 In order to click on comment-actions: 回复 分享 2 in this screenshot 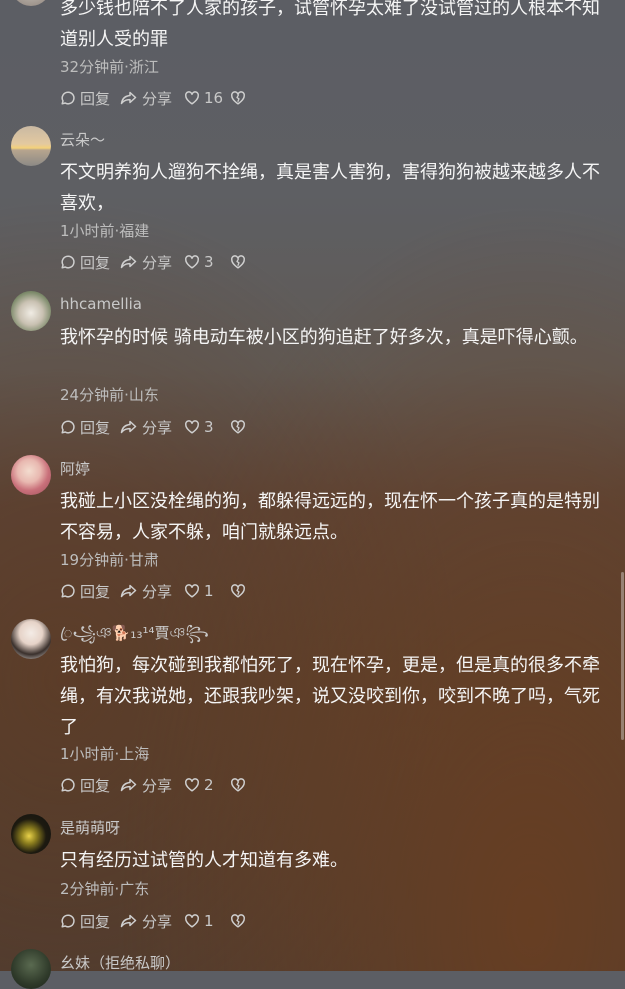, I will do `click(153, 785)`.